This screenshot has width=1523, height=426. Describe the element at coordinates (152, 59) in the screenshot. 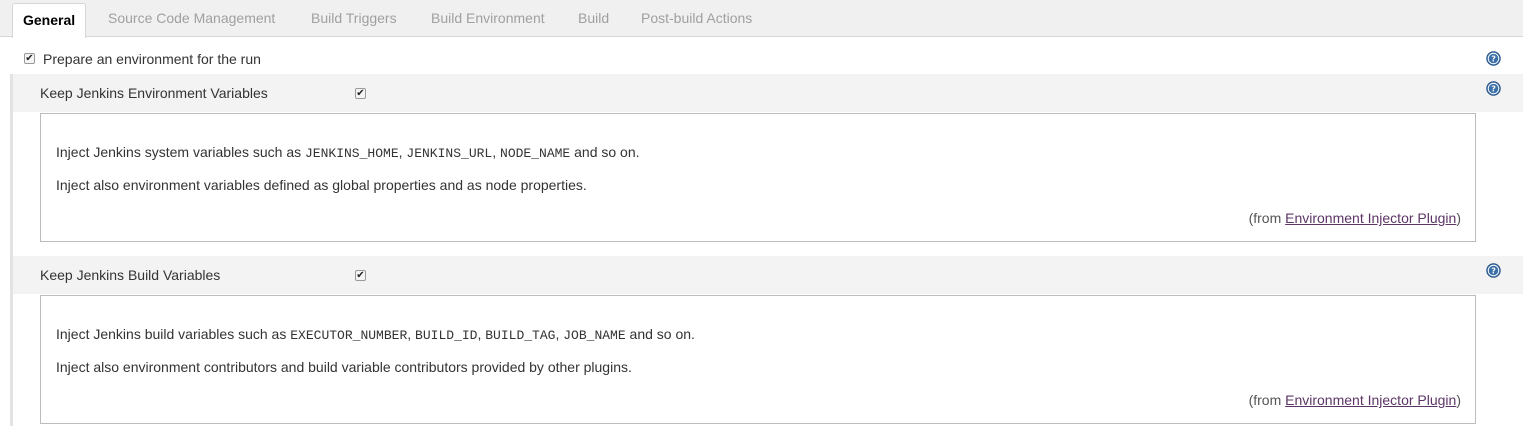

I see `prepare-environment-label: Prepare an environment for the run` at that location.